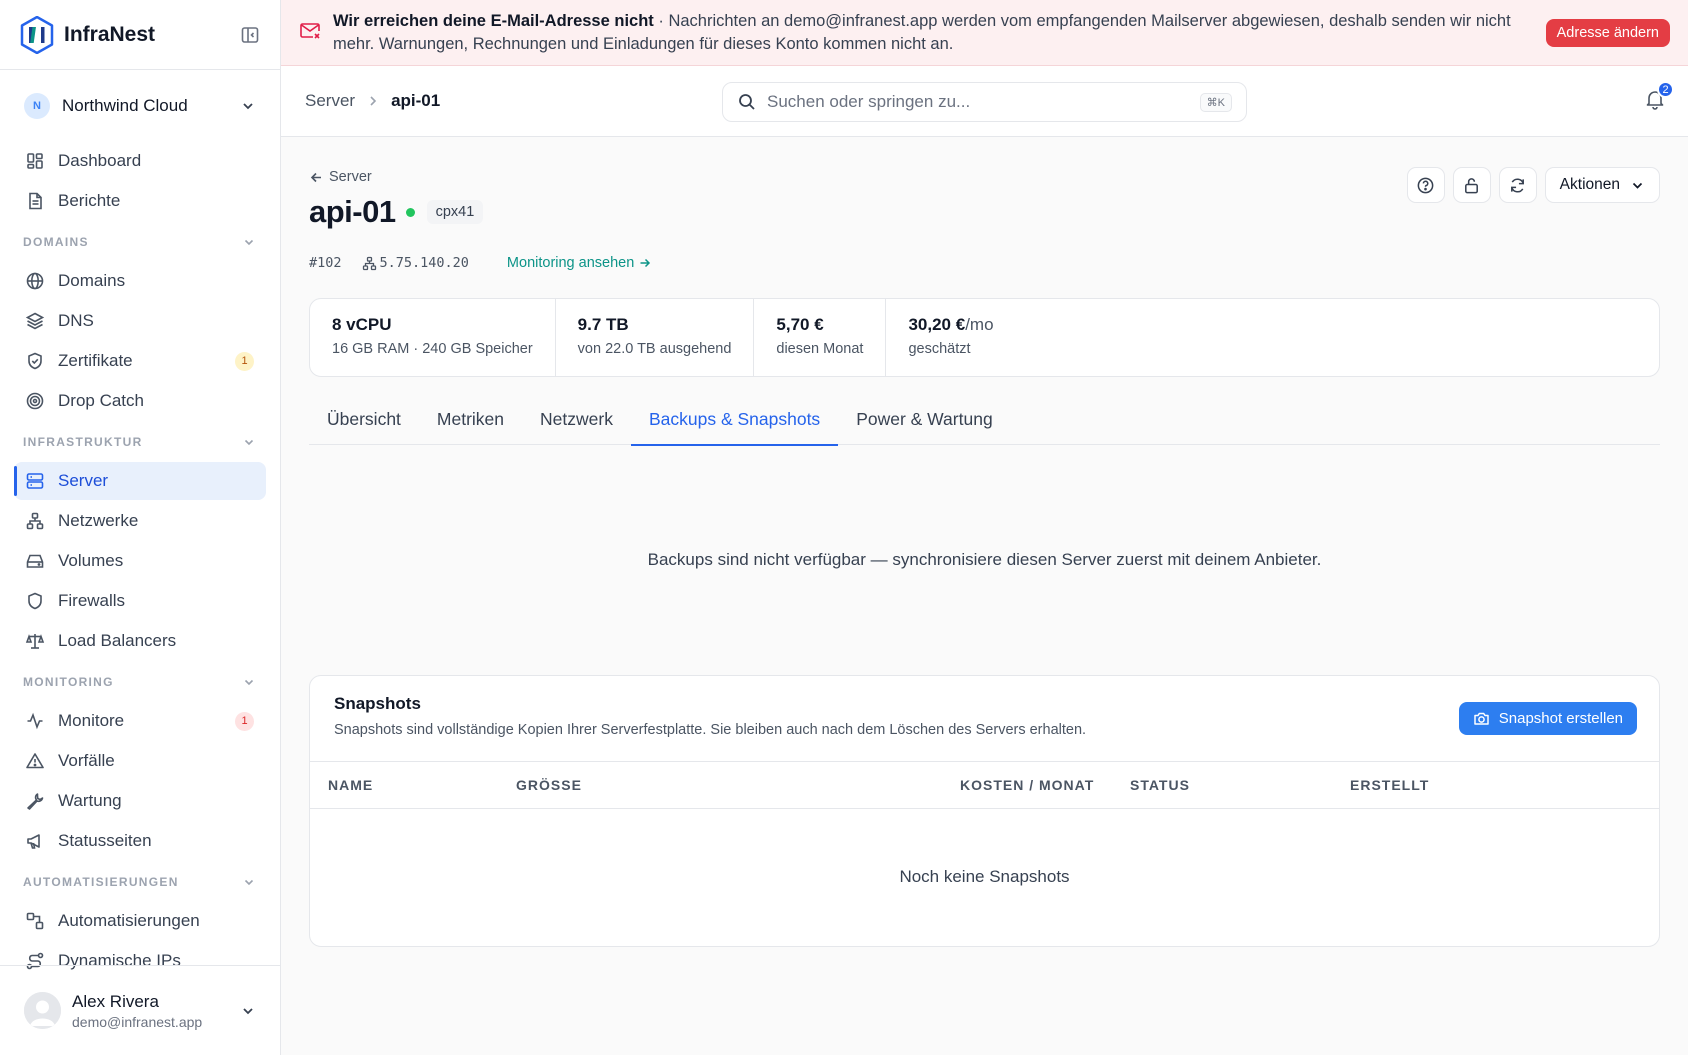 Image resolution: width=1688 pixels, height=1055 pixels. What do you see at coordinates (140, 721) in the screenshot?
I see `sidebar-item-monitore: Monitore 1` at bounding box center [140, 721].